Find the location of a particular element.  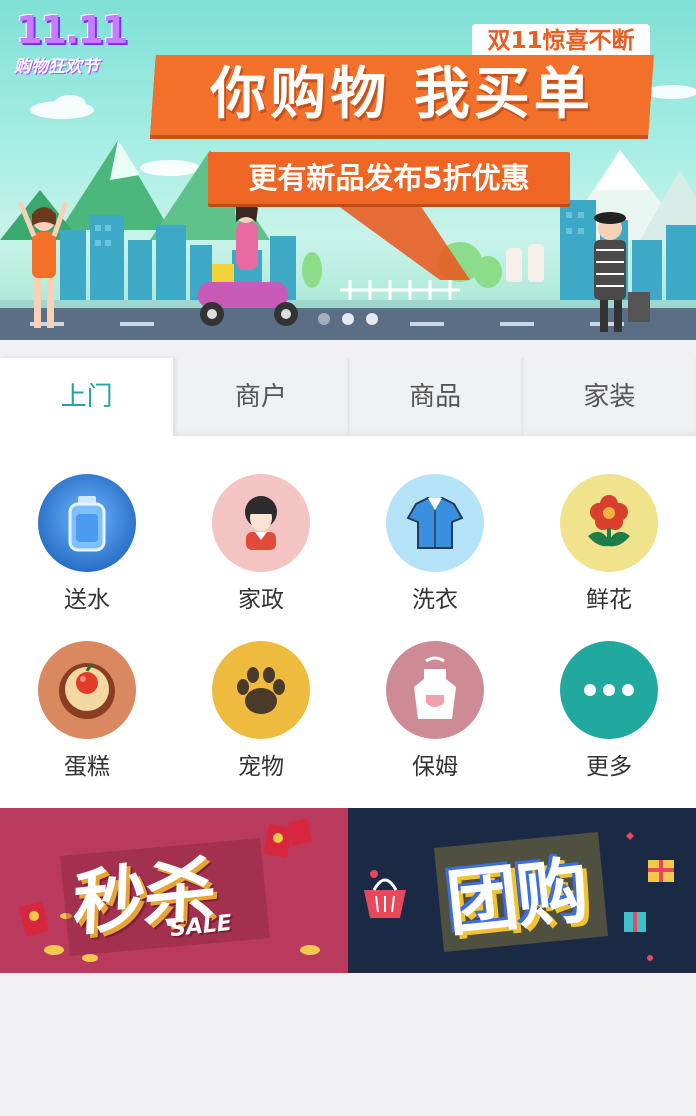

service-cake: 蛋糕 is located at coordinates (87, 716).